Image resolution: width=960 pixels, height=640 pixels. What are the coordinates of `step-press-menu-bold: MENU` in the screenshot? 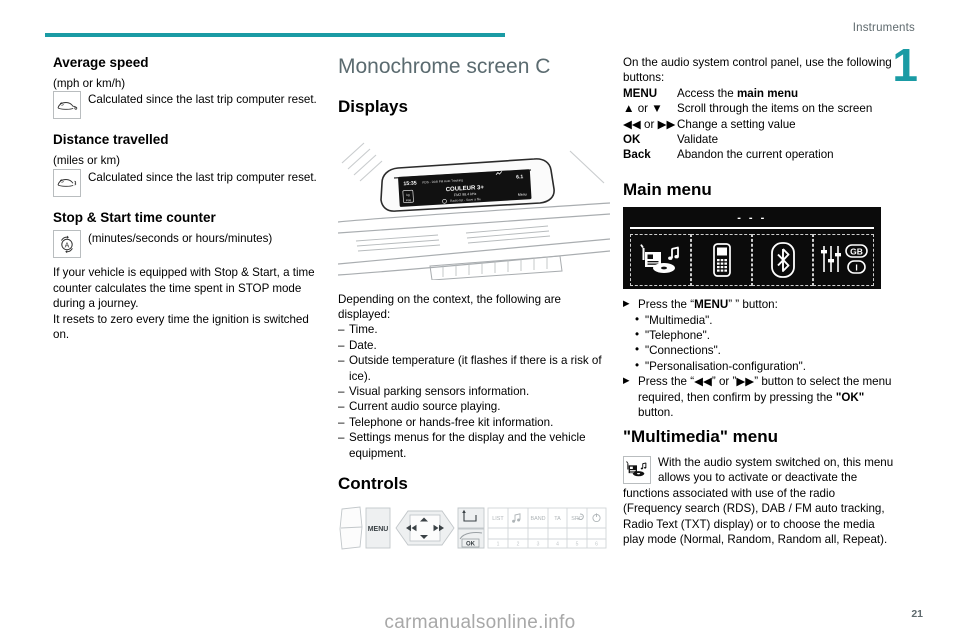 It's located at (711, 305).